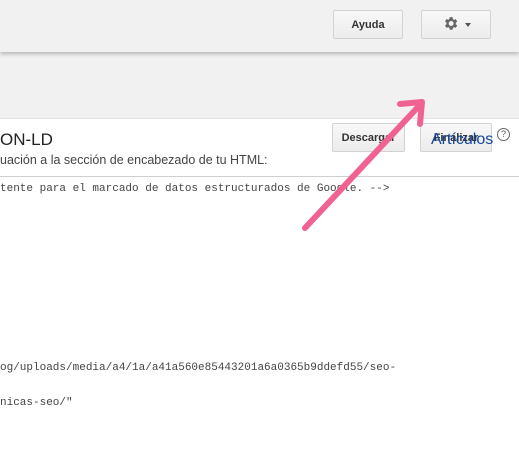 The image size is (519, 465). I want to click on settings-button, so click(456, 24).